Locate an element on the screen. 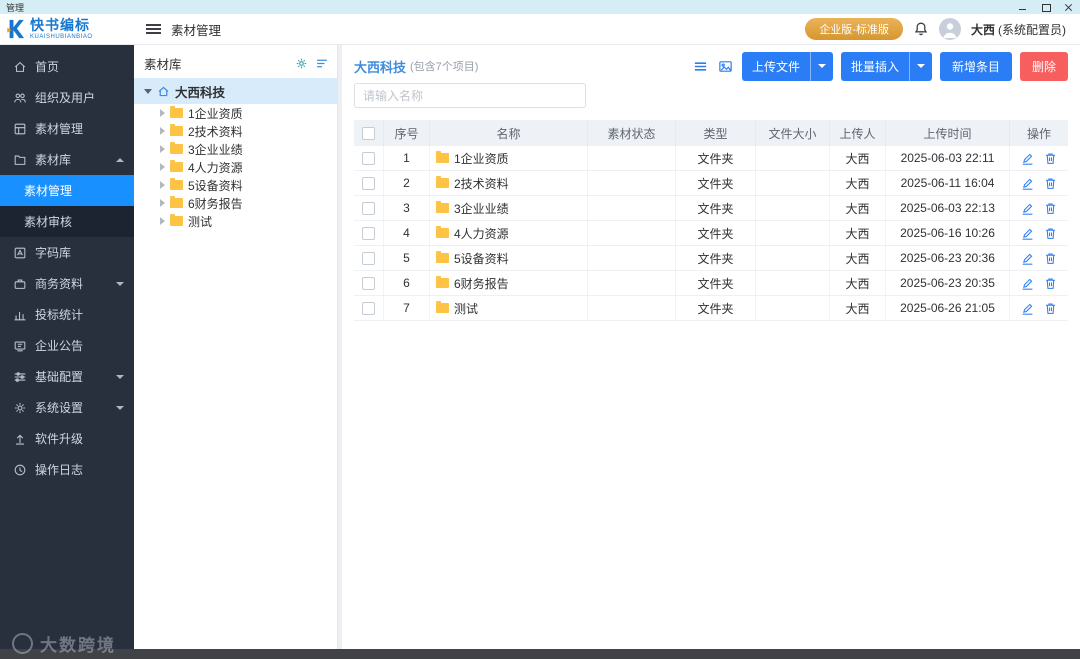 The width and height of the screenshot is (1080, 659). sidebar-item-material-library: 素材库 is located at coordinates (67, 159).